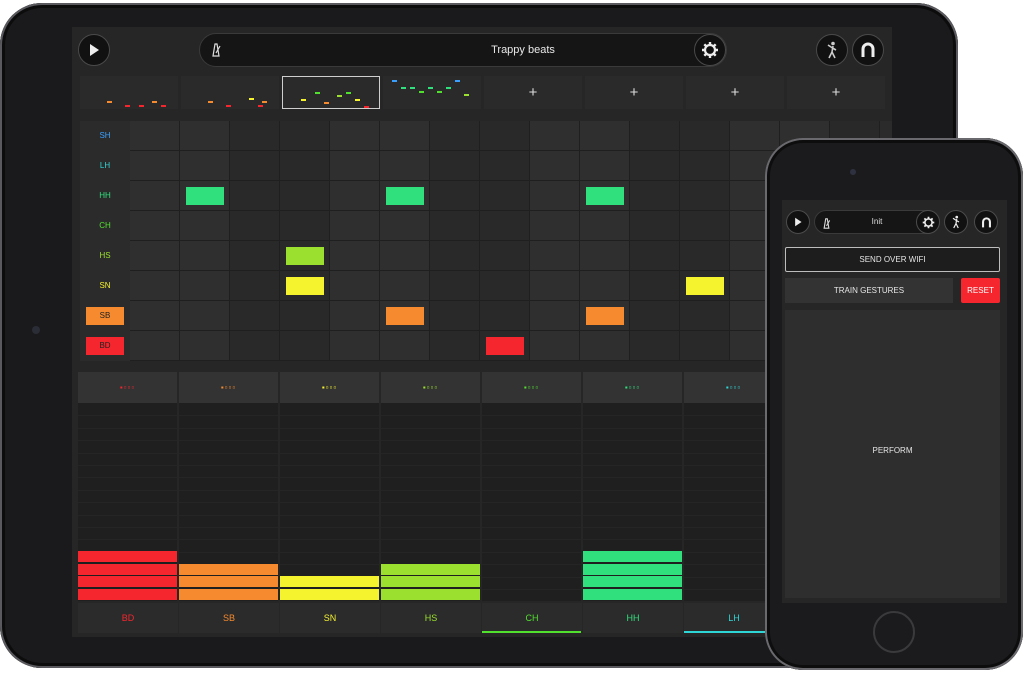  Describe the element at coordinates (229, 618) in the screenshot. I see `mixer-label-sb: SB` at that location.